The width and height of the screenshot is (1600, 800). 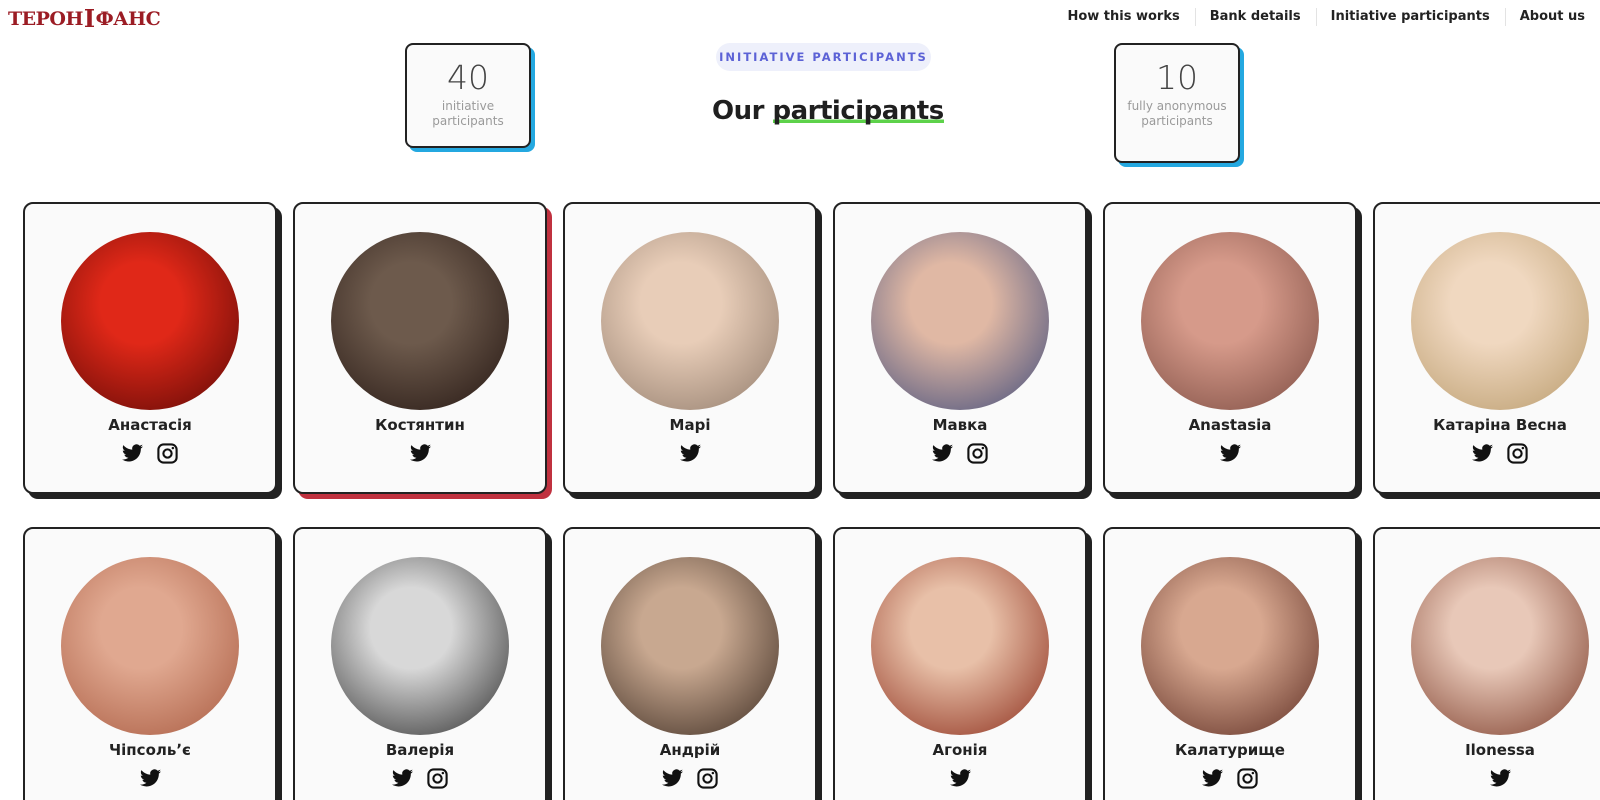 What do you see at coordinates (1230, 750) in the screenshot?
I see `participant-name: Калатурище` at bounding box center [1230, 750].